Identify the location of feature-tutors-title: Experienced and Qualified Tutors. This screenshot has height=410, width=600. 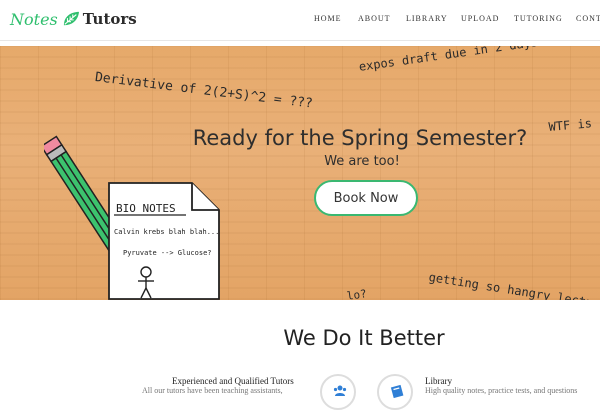
(233, 381).